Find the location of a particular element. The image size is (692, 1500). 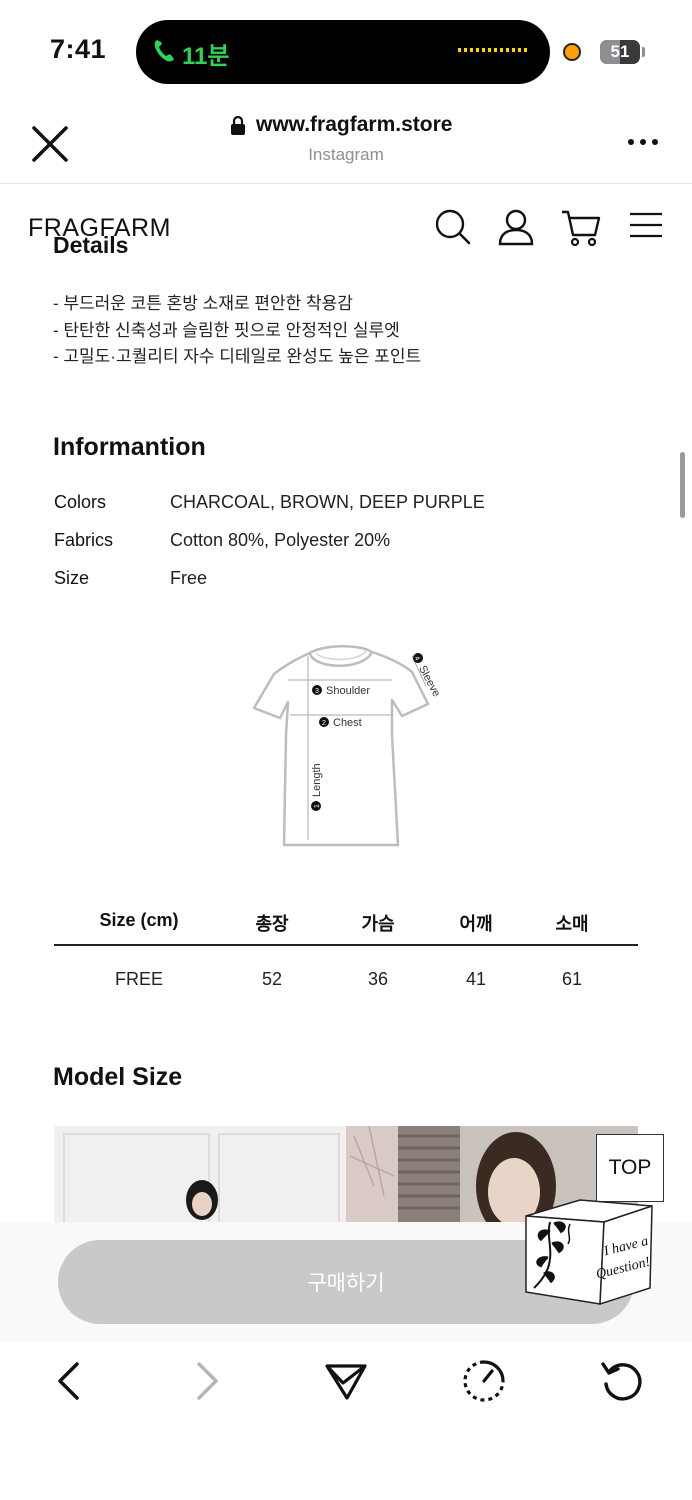

detail-line: - 탄탄한 신축성과 슬림한 핏으로 안정적인 실루엣 is located at coordinates (226, 330).